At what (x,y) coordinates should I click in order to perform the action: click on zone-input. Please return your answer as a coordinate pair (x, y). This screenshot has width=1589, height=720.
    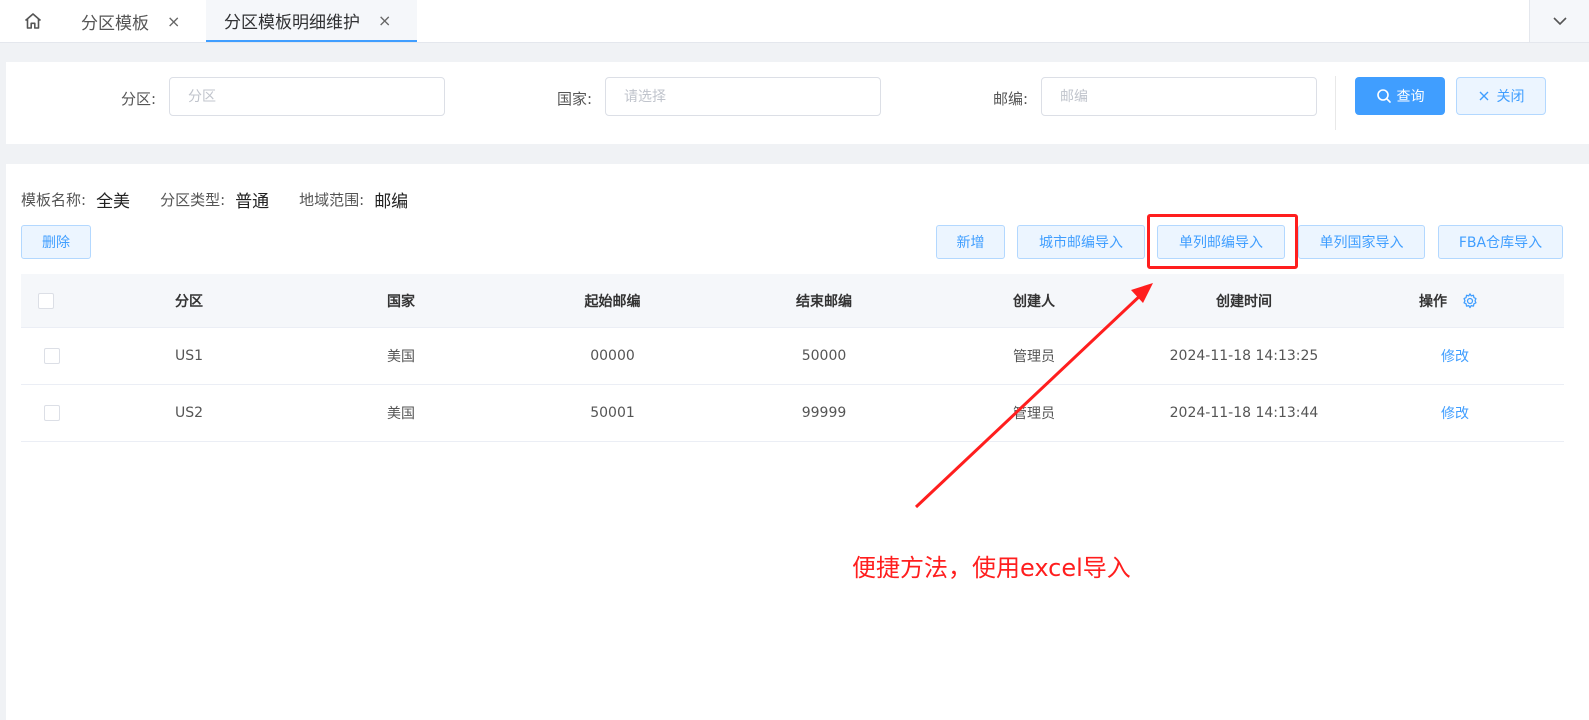
    Looking at the image, I should click on (307, 96).